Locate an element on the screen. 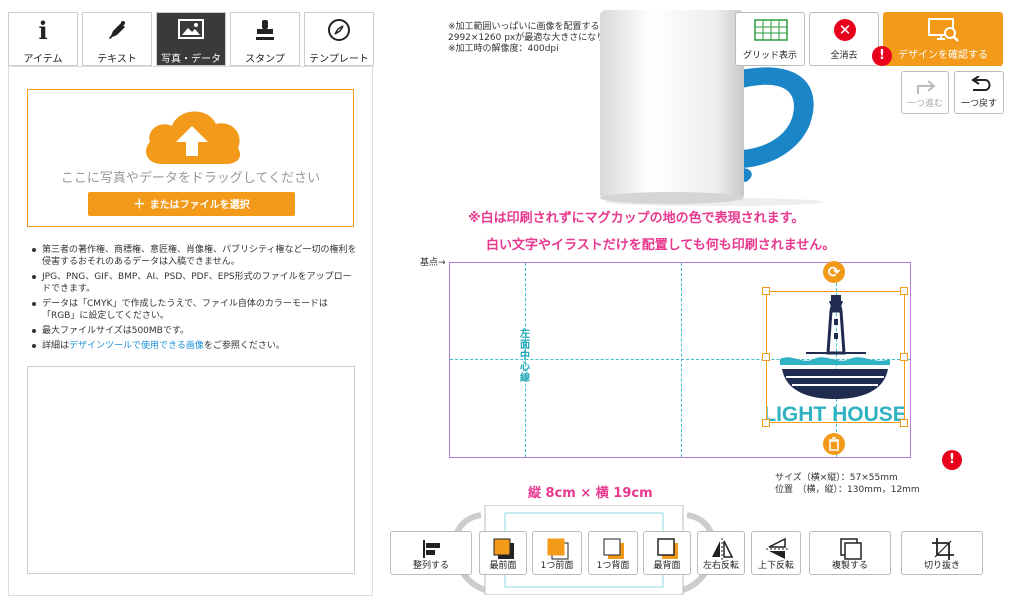 Image resolution: width=1024 pixels, height=612 pixels. note-item: 詳細はデザインツールで使用できる画像をご参照ください。 is located at coordinates (195, 346).